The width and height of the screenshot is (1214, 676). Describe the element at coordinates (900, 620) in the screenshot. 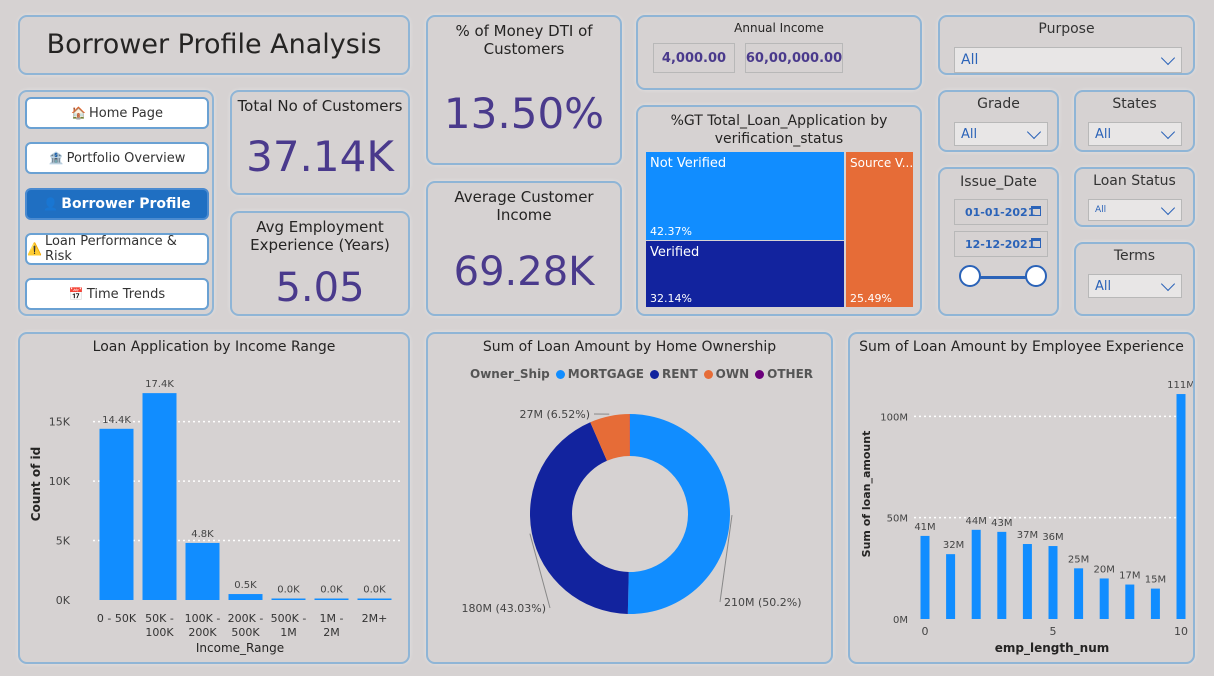

I see `y-tick-label: 0M` at that location.